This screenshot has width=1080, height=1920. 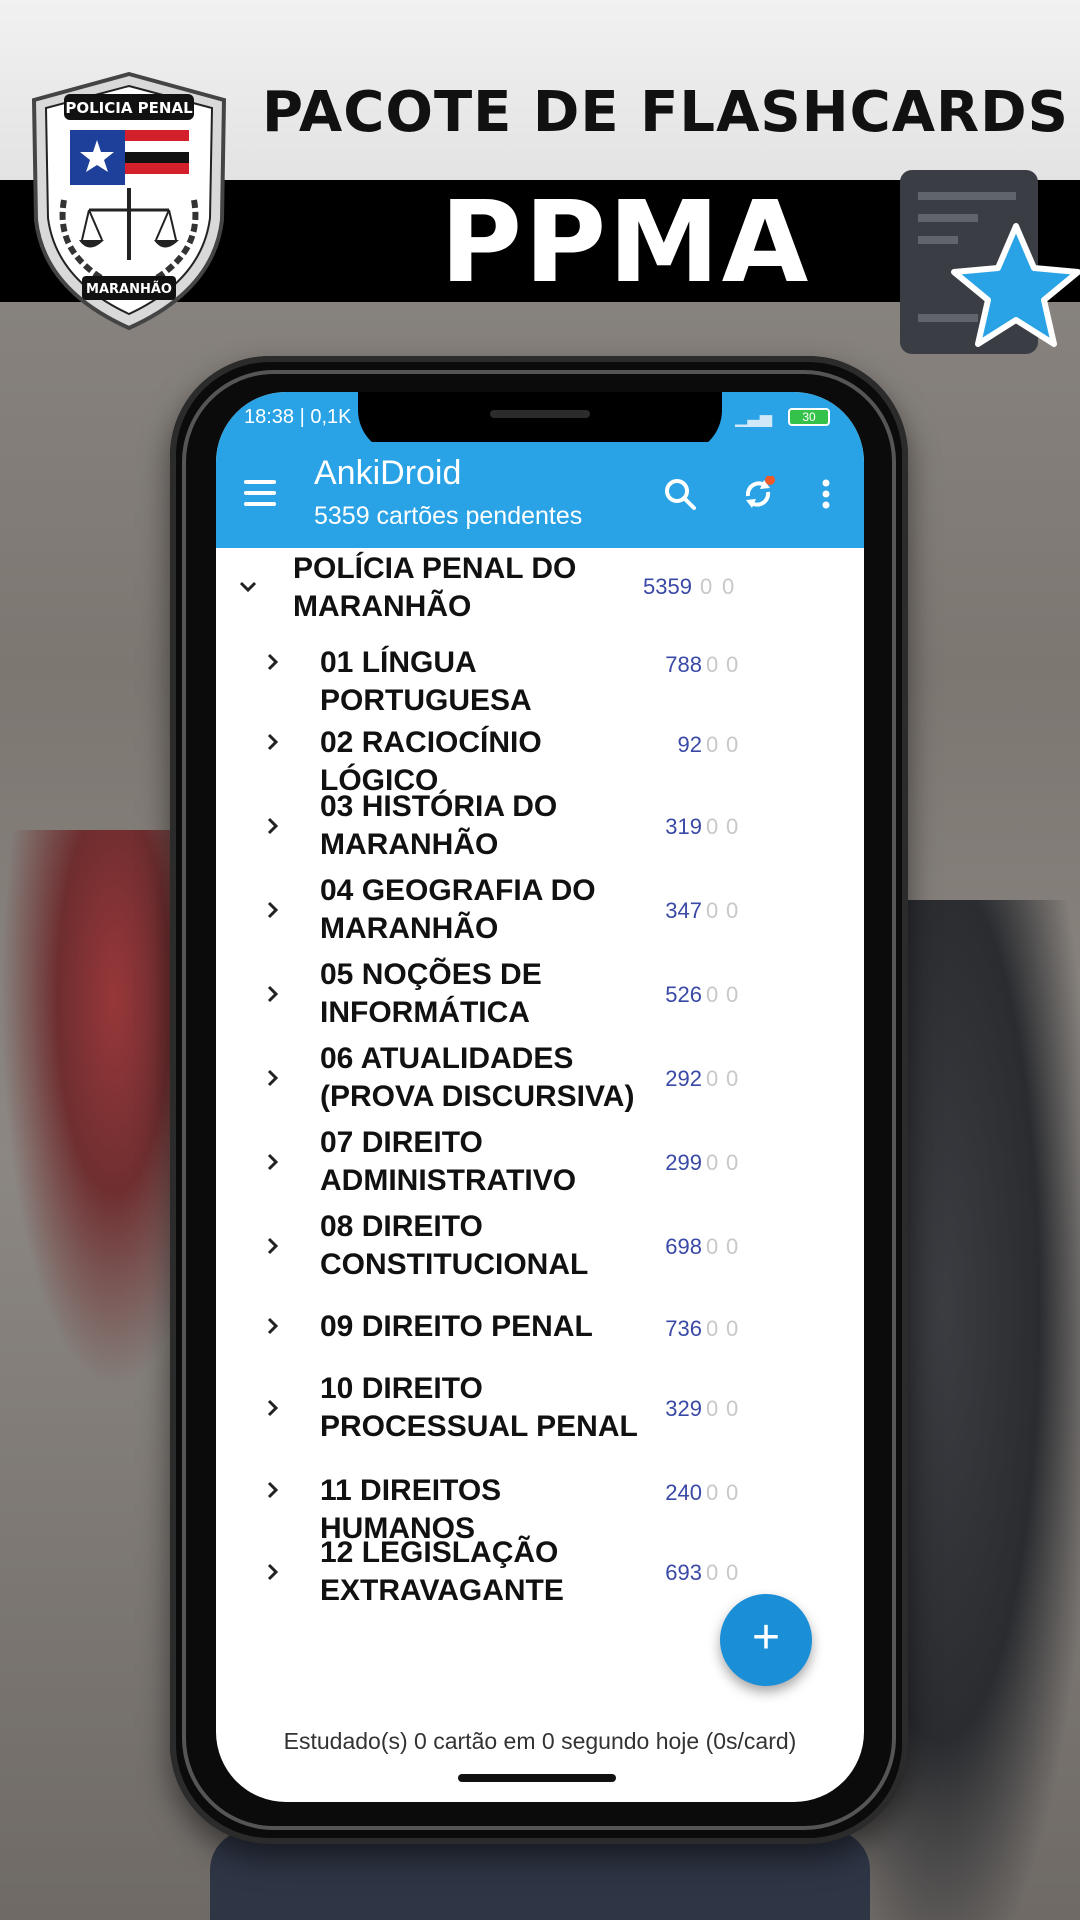 What do you see at coordinates (456, 1326) in the screenshot?
I see `deck-name: 09 DIREITO PENAL` at bounding box center [456, 1326].